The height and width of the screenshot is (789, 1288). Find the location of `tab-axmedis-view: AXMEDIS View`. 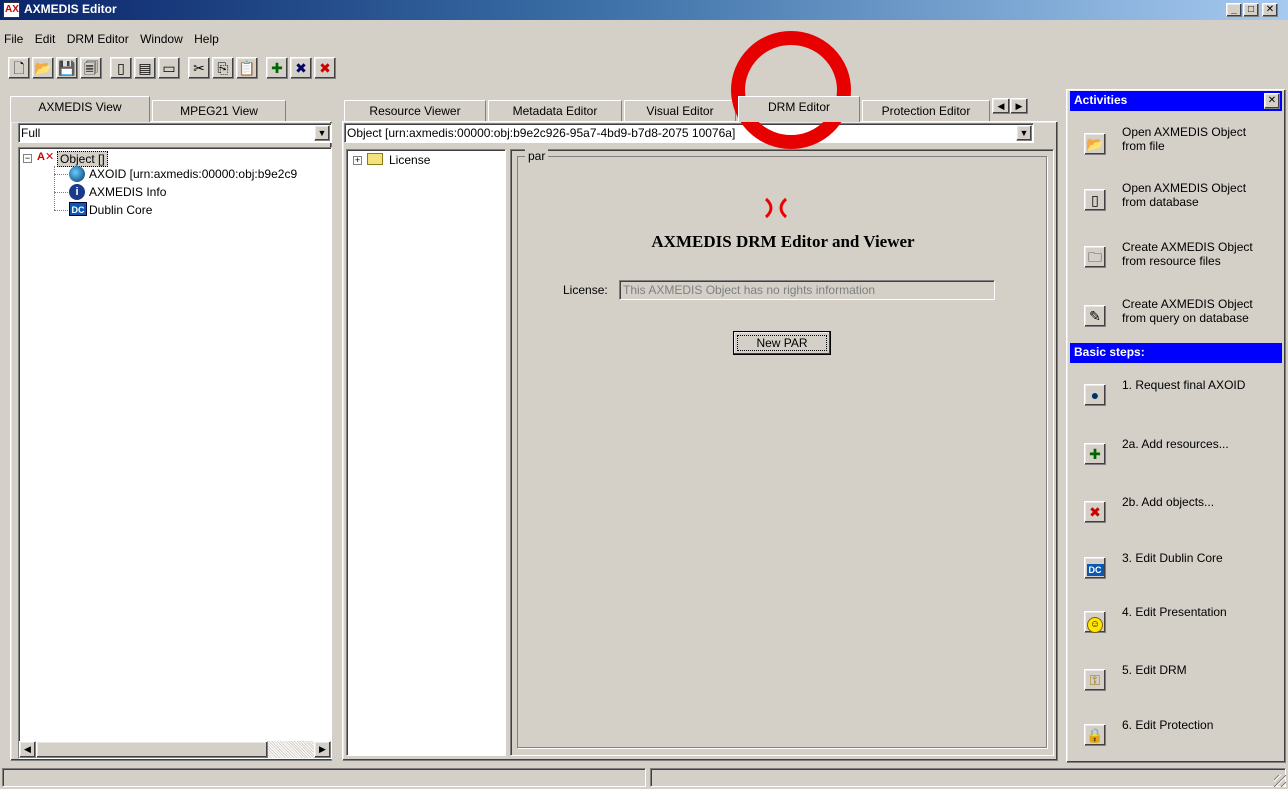

tab-axmedis-view: AXMEDIS View is located at coordinates (80, 109).